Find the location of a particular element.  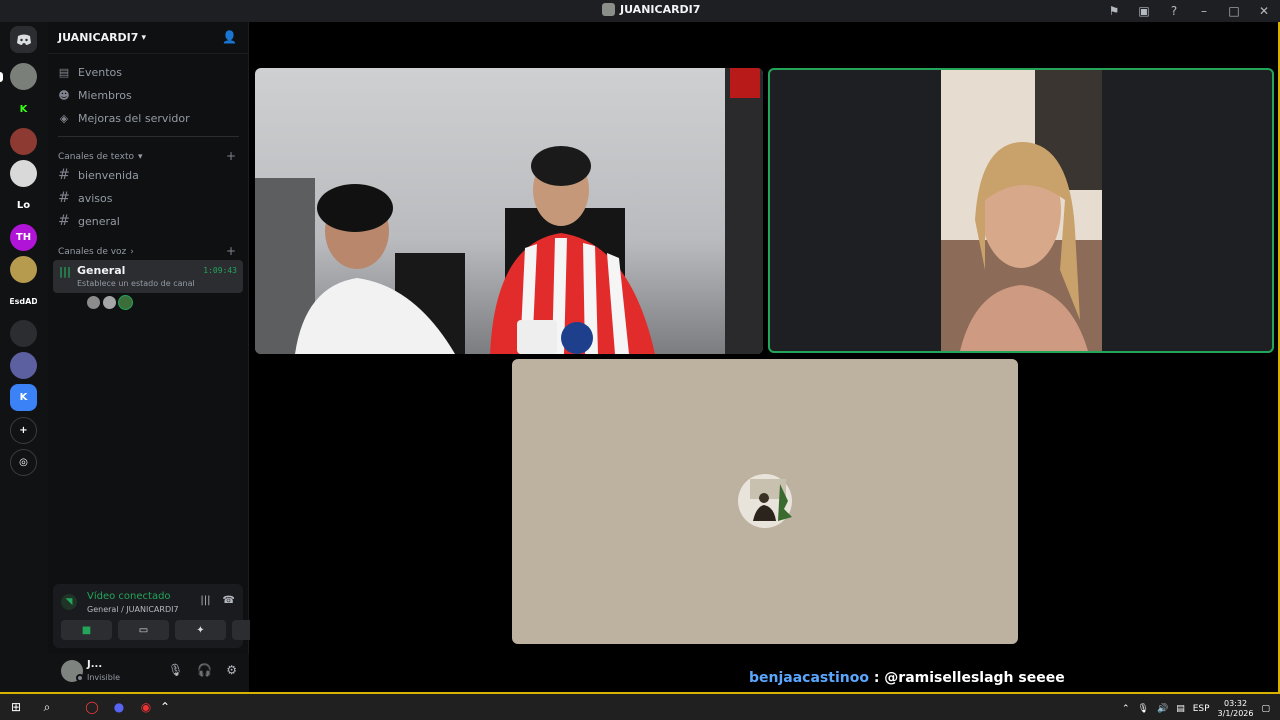

server-icon: Lo is located at coordinates (23, 205).